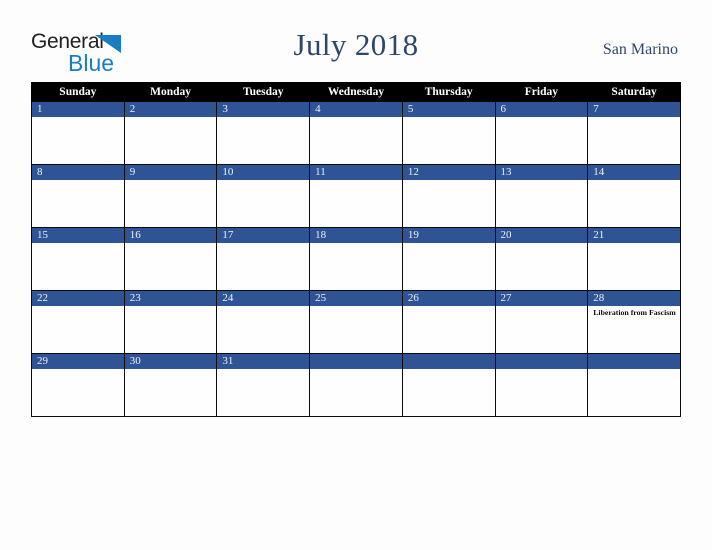  I want to click on calendar-week-row: 1234567, so click(356, 133).